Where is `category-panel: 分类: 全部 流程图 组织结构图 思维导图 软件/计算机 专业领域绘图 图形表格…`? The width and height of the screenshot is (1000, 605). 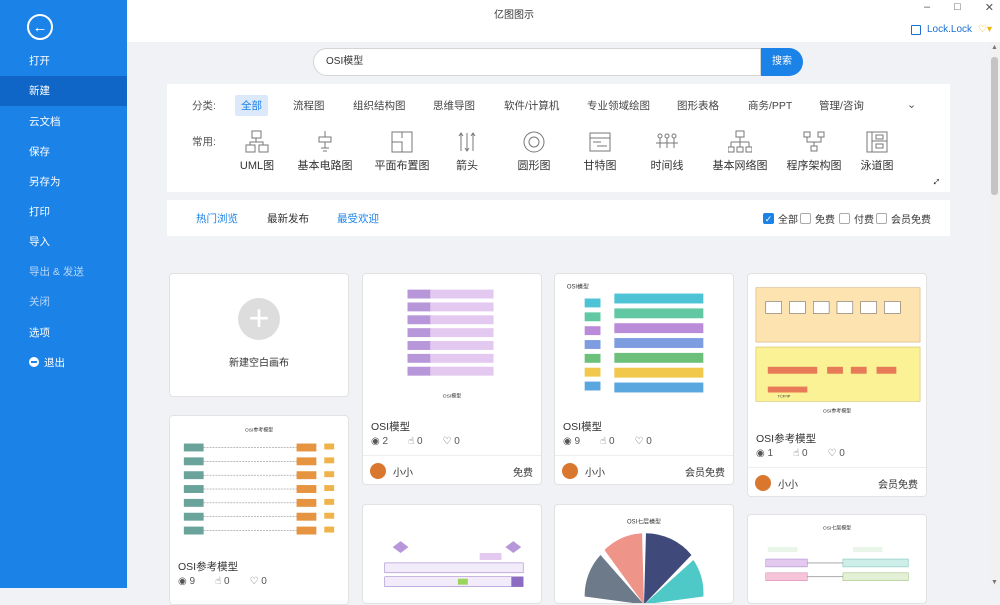
category-panel: 分类: 全部 流程图 组织结构图 思维导图 软件/计算机 专业领域绘图 图形表格… is located at coordinates (558, 138).